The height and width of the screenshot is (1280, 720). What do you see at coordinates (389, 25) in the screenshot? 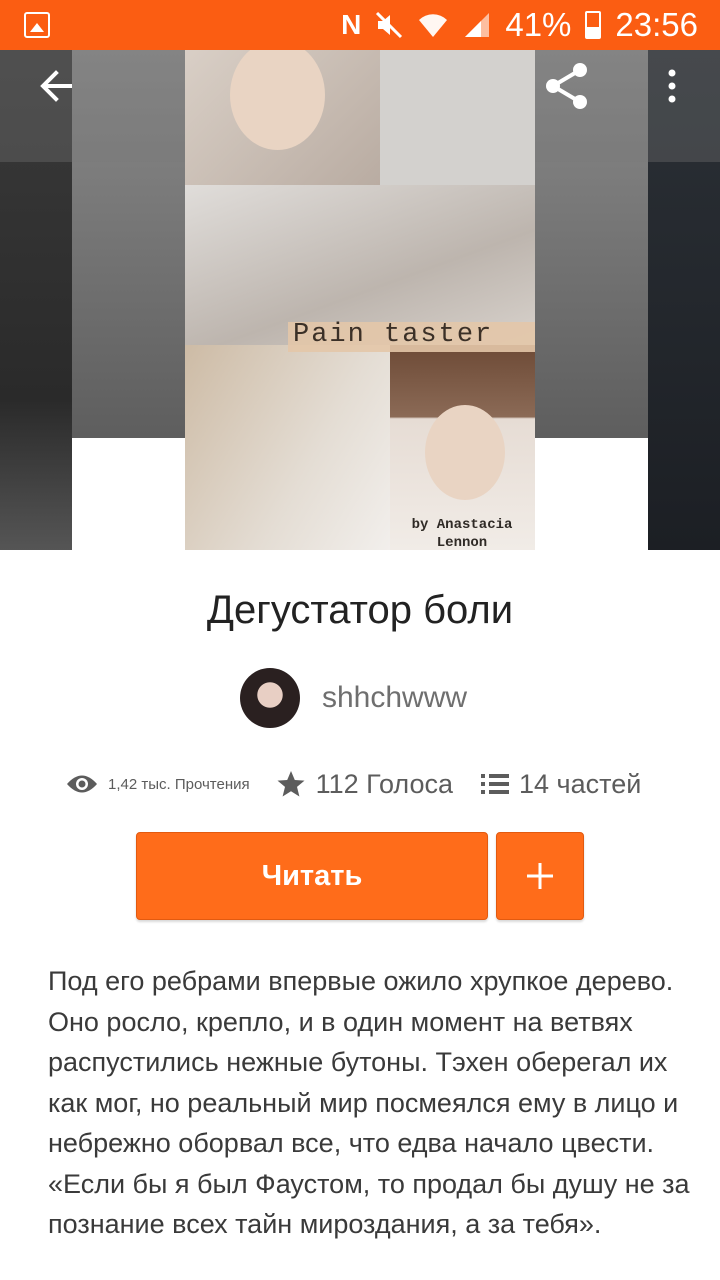
I see `mute-icon` at bounding box center [389, 25].